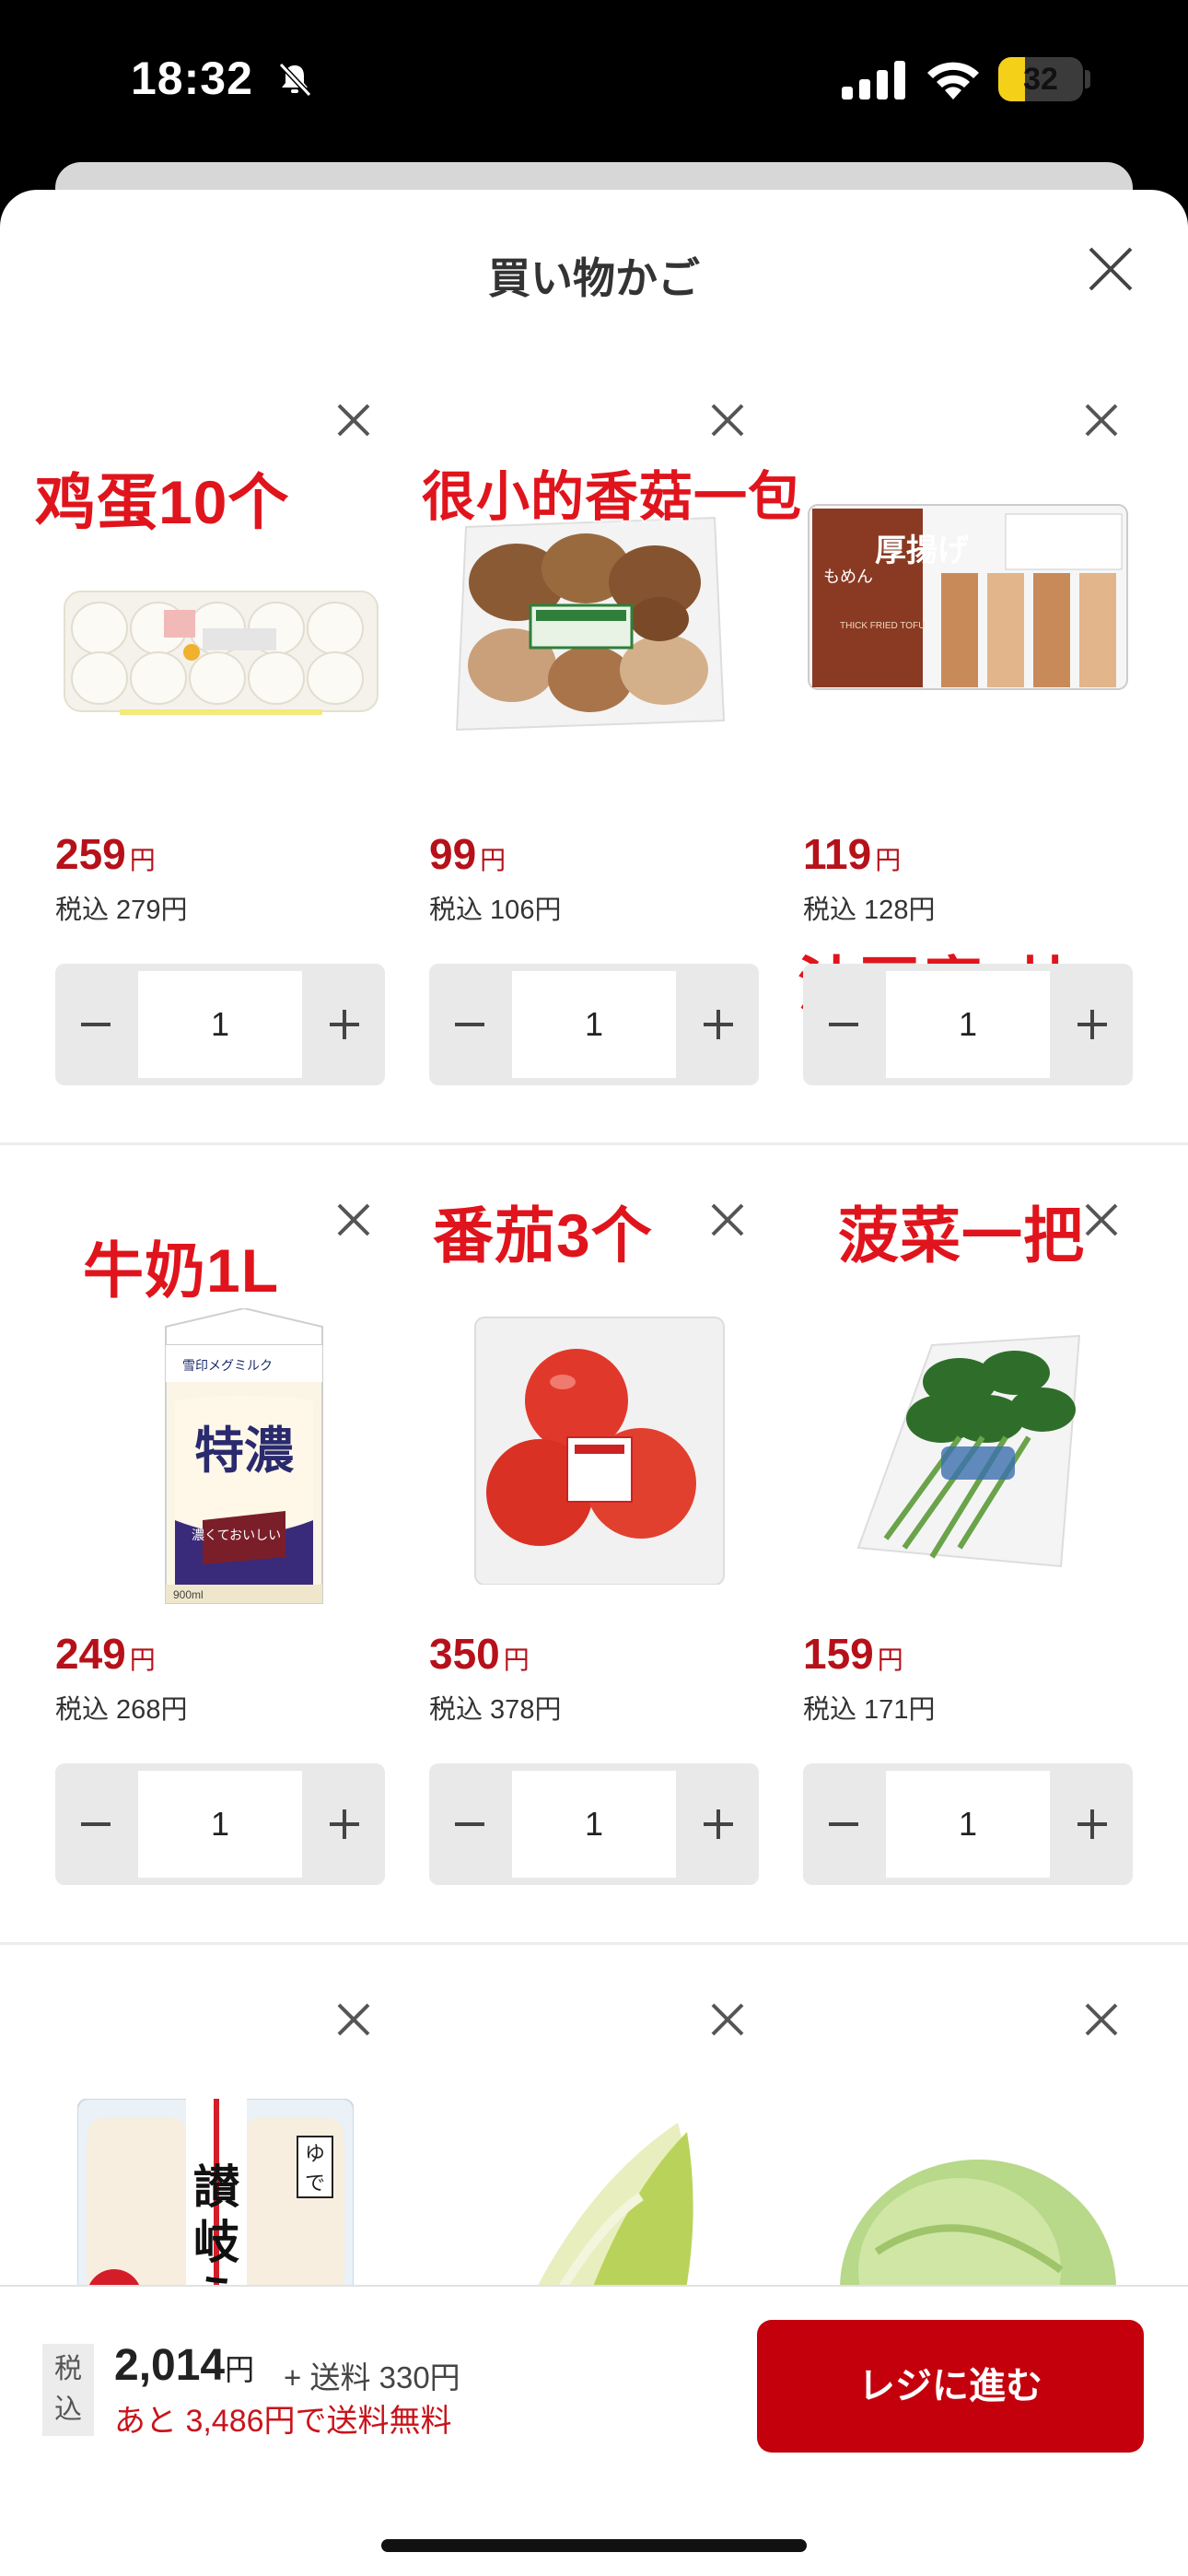 The image size is (1188, 2576). Describe the element at coordinates (189, 1594) in the screenshot. I see `milk-volume: 900ml` at that location.